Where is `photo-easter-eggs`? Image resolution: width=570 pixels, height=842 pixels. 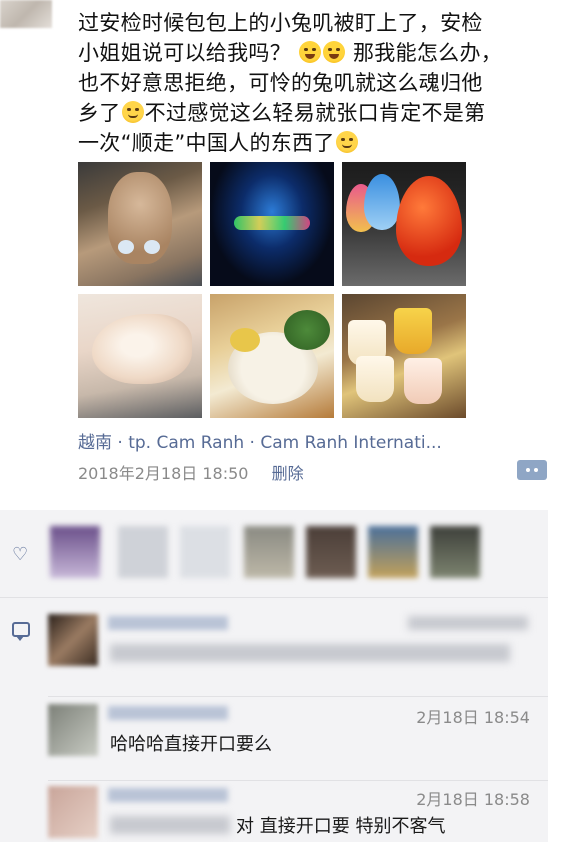
photo-easter-eggs is located at coordinates (404, 224).